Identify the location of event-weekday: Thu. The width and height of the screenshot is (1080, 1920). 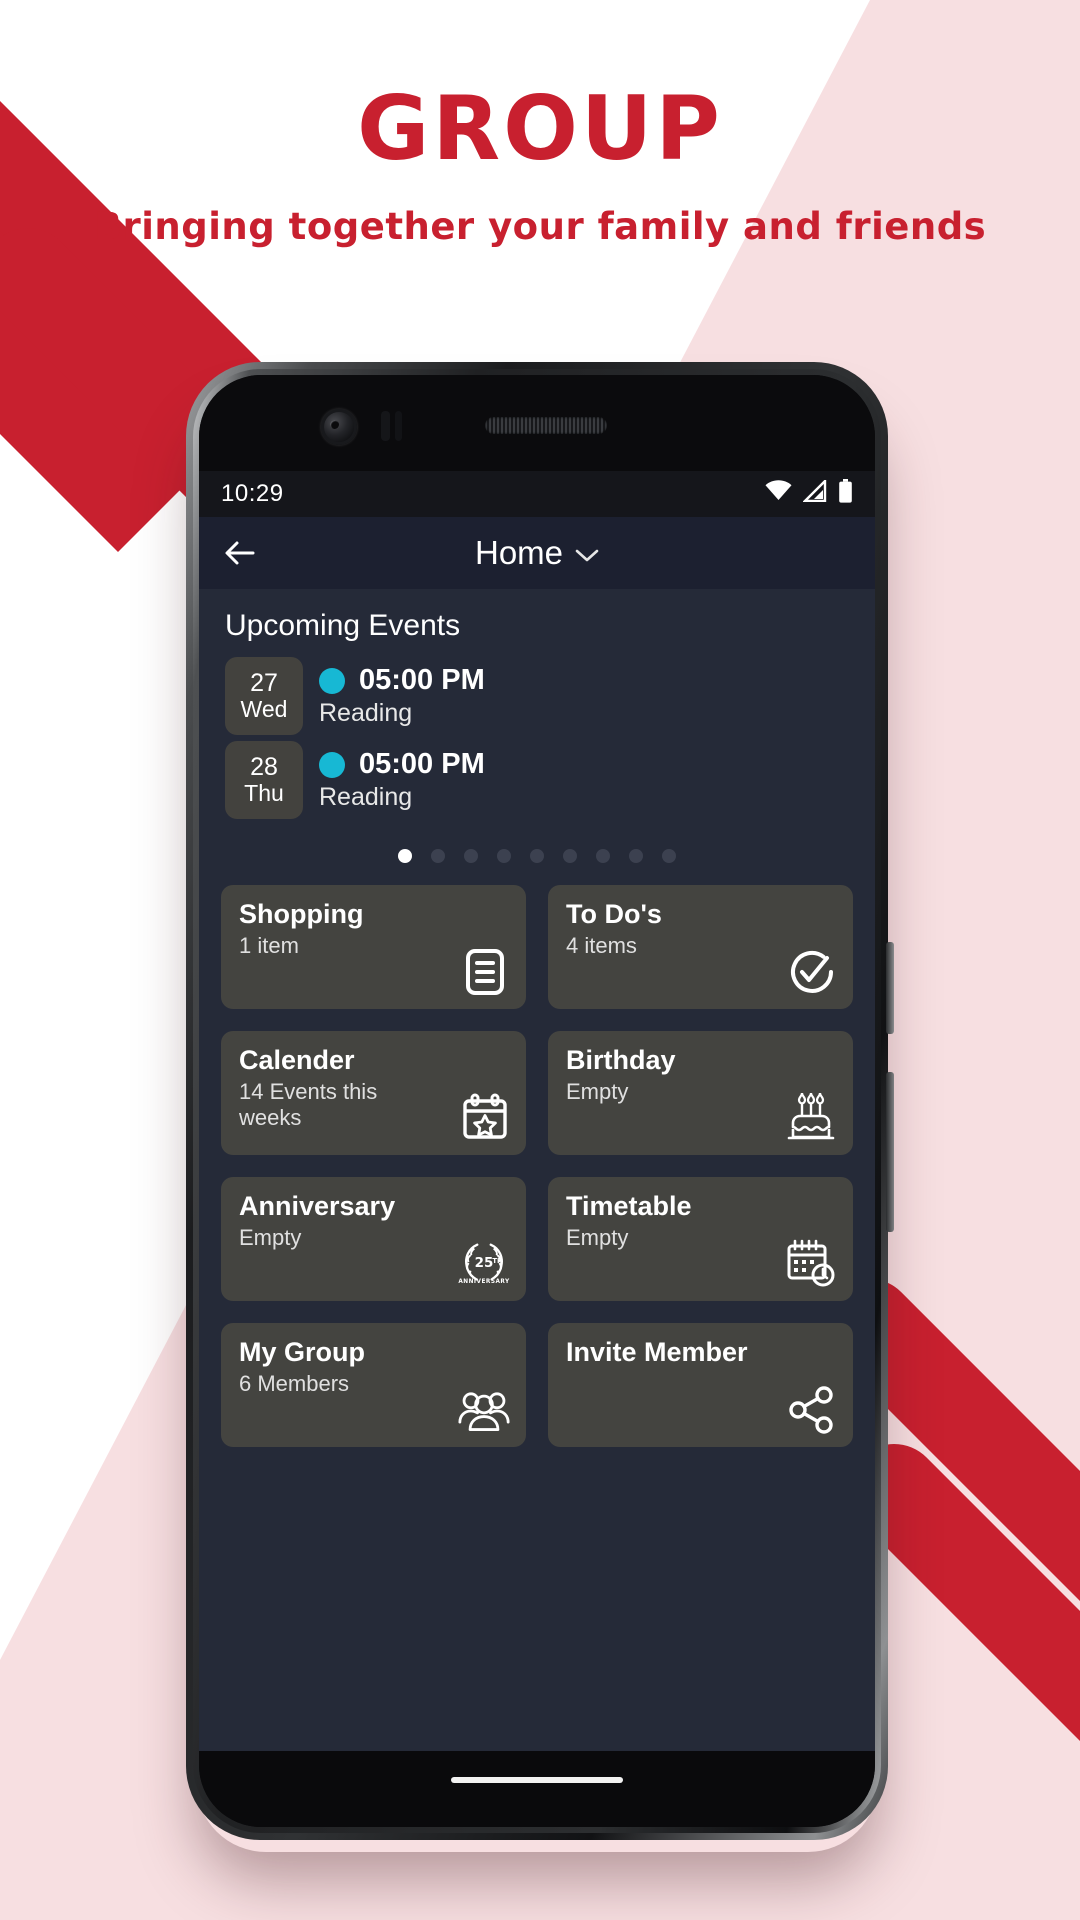
(264, 792).